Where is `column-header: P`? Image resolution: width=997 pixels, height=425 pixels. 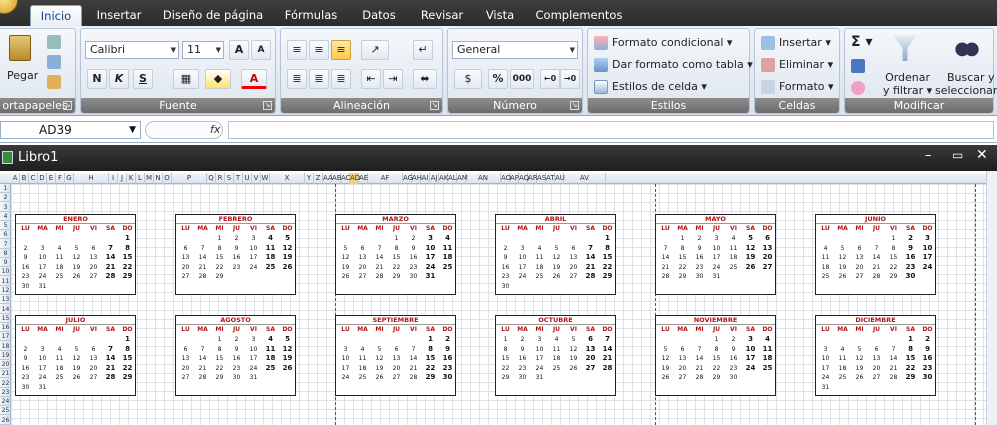
column-header: P is located at coordinates (189, 178).